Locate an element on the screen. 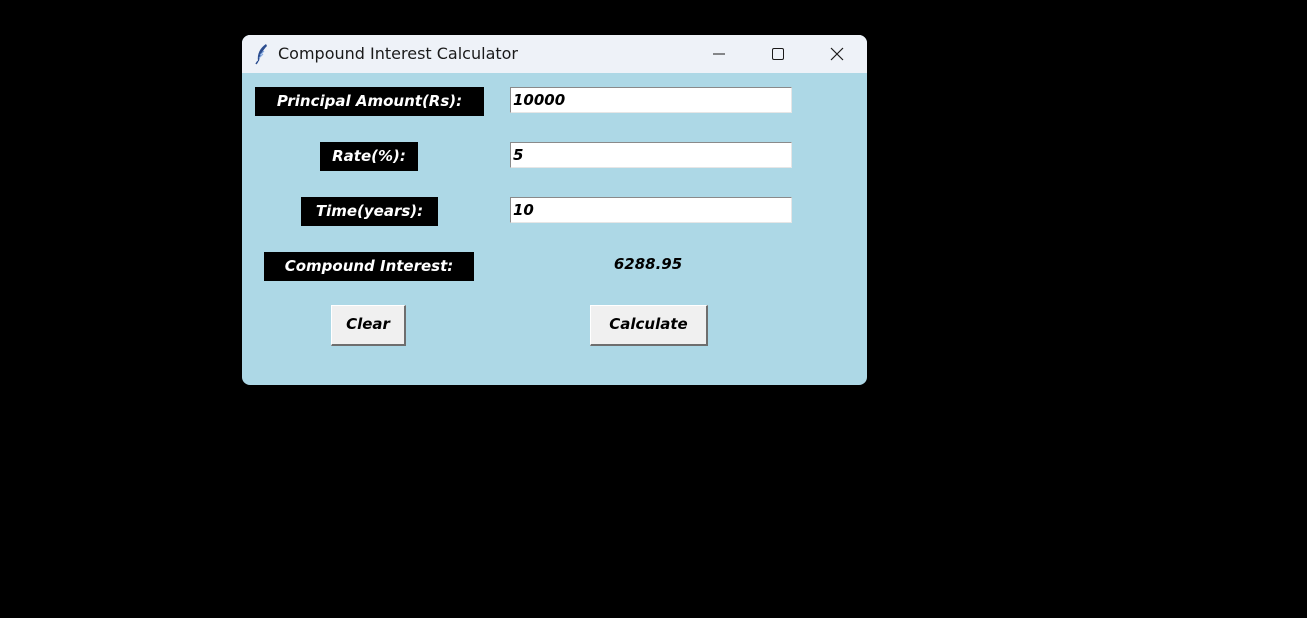 Image resolution: width=1307 pixels, height=618 pixels. compound-interest-label: Compound Interest: is located at coordinates (369, 266).